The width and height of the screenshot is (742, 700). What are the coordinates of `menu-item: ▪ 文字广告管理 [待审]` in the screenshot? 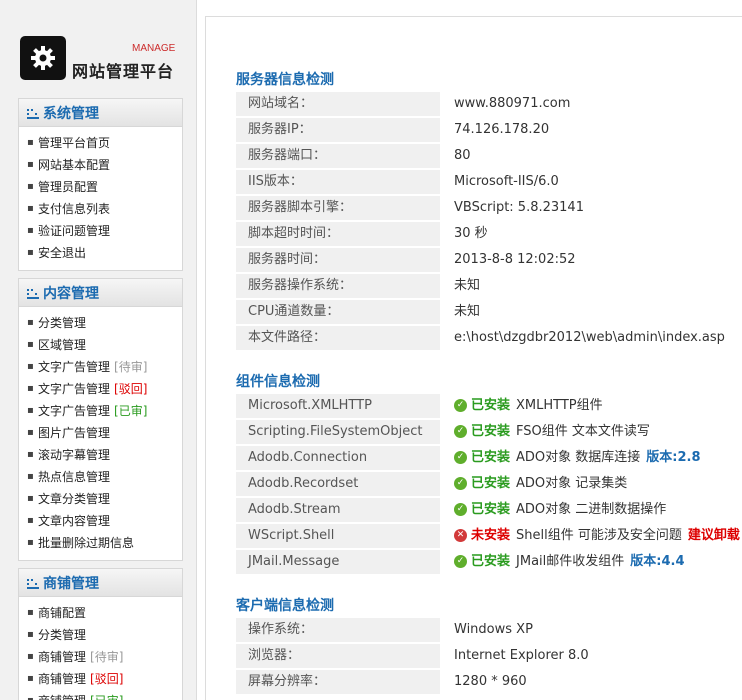 It's located at (104, 367).